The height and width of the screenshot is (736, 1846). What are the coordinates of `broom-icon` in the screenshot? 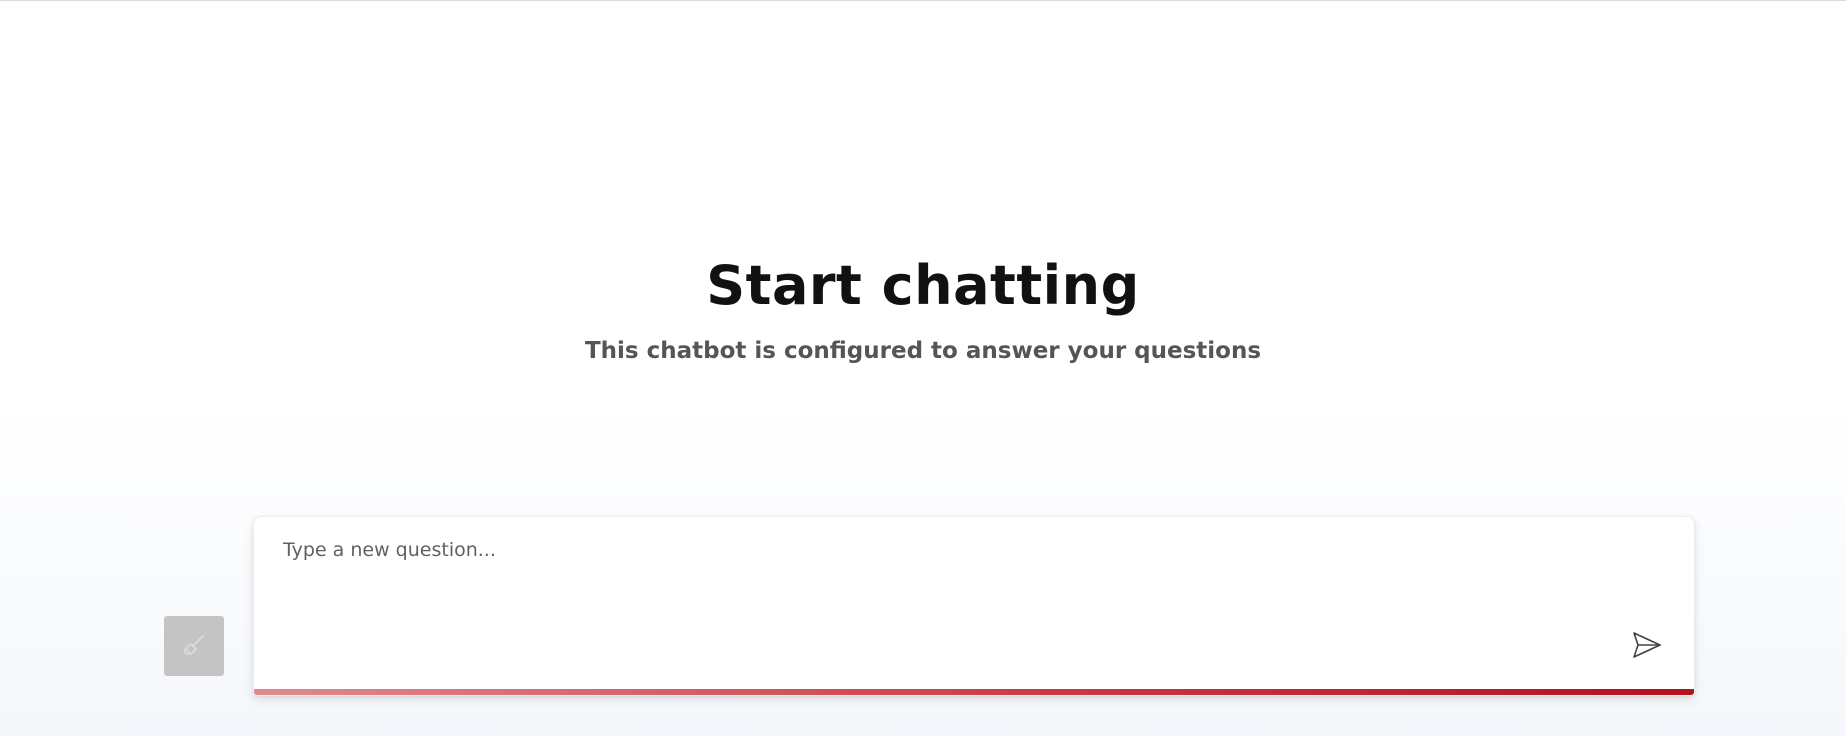 It's located at (194, 646).